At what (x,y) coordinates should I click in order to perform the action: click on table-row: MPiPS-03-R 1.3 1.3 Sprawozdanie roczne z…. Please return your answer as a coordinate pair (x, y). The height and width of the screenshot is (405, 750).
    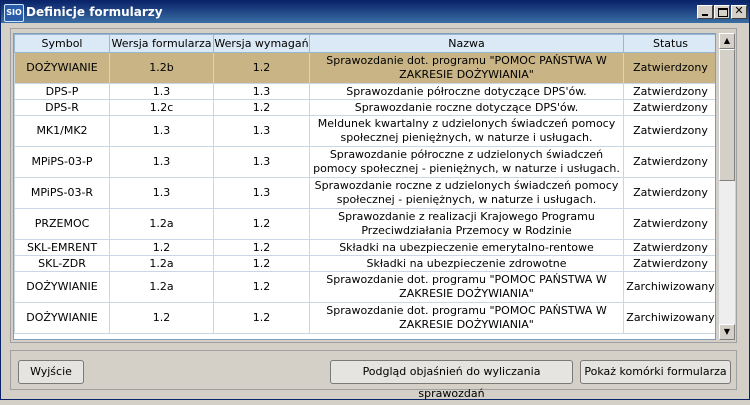
    Looking at the image, I should click on (364, 193).